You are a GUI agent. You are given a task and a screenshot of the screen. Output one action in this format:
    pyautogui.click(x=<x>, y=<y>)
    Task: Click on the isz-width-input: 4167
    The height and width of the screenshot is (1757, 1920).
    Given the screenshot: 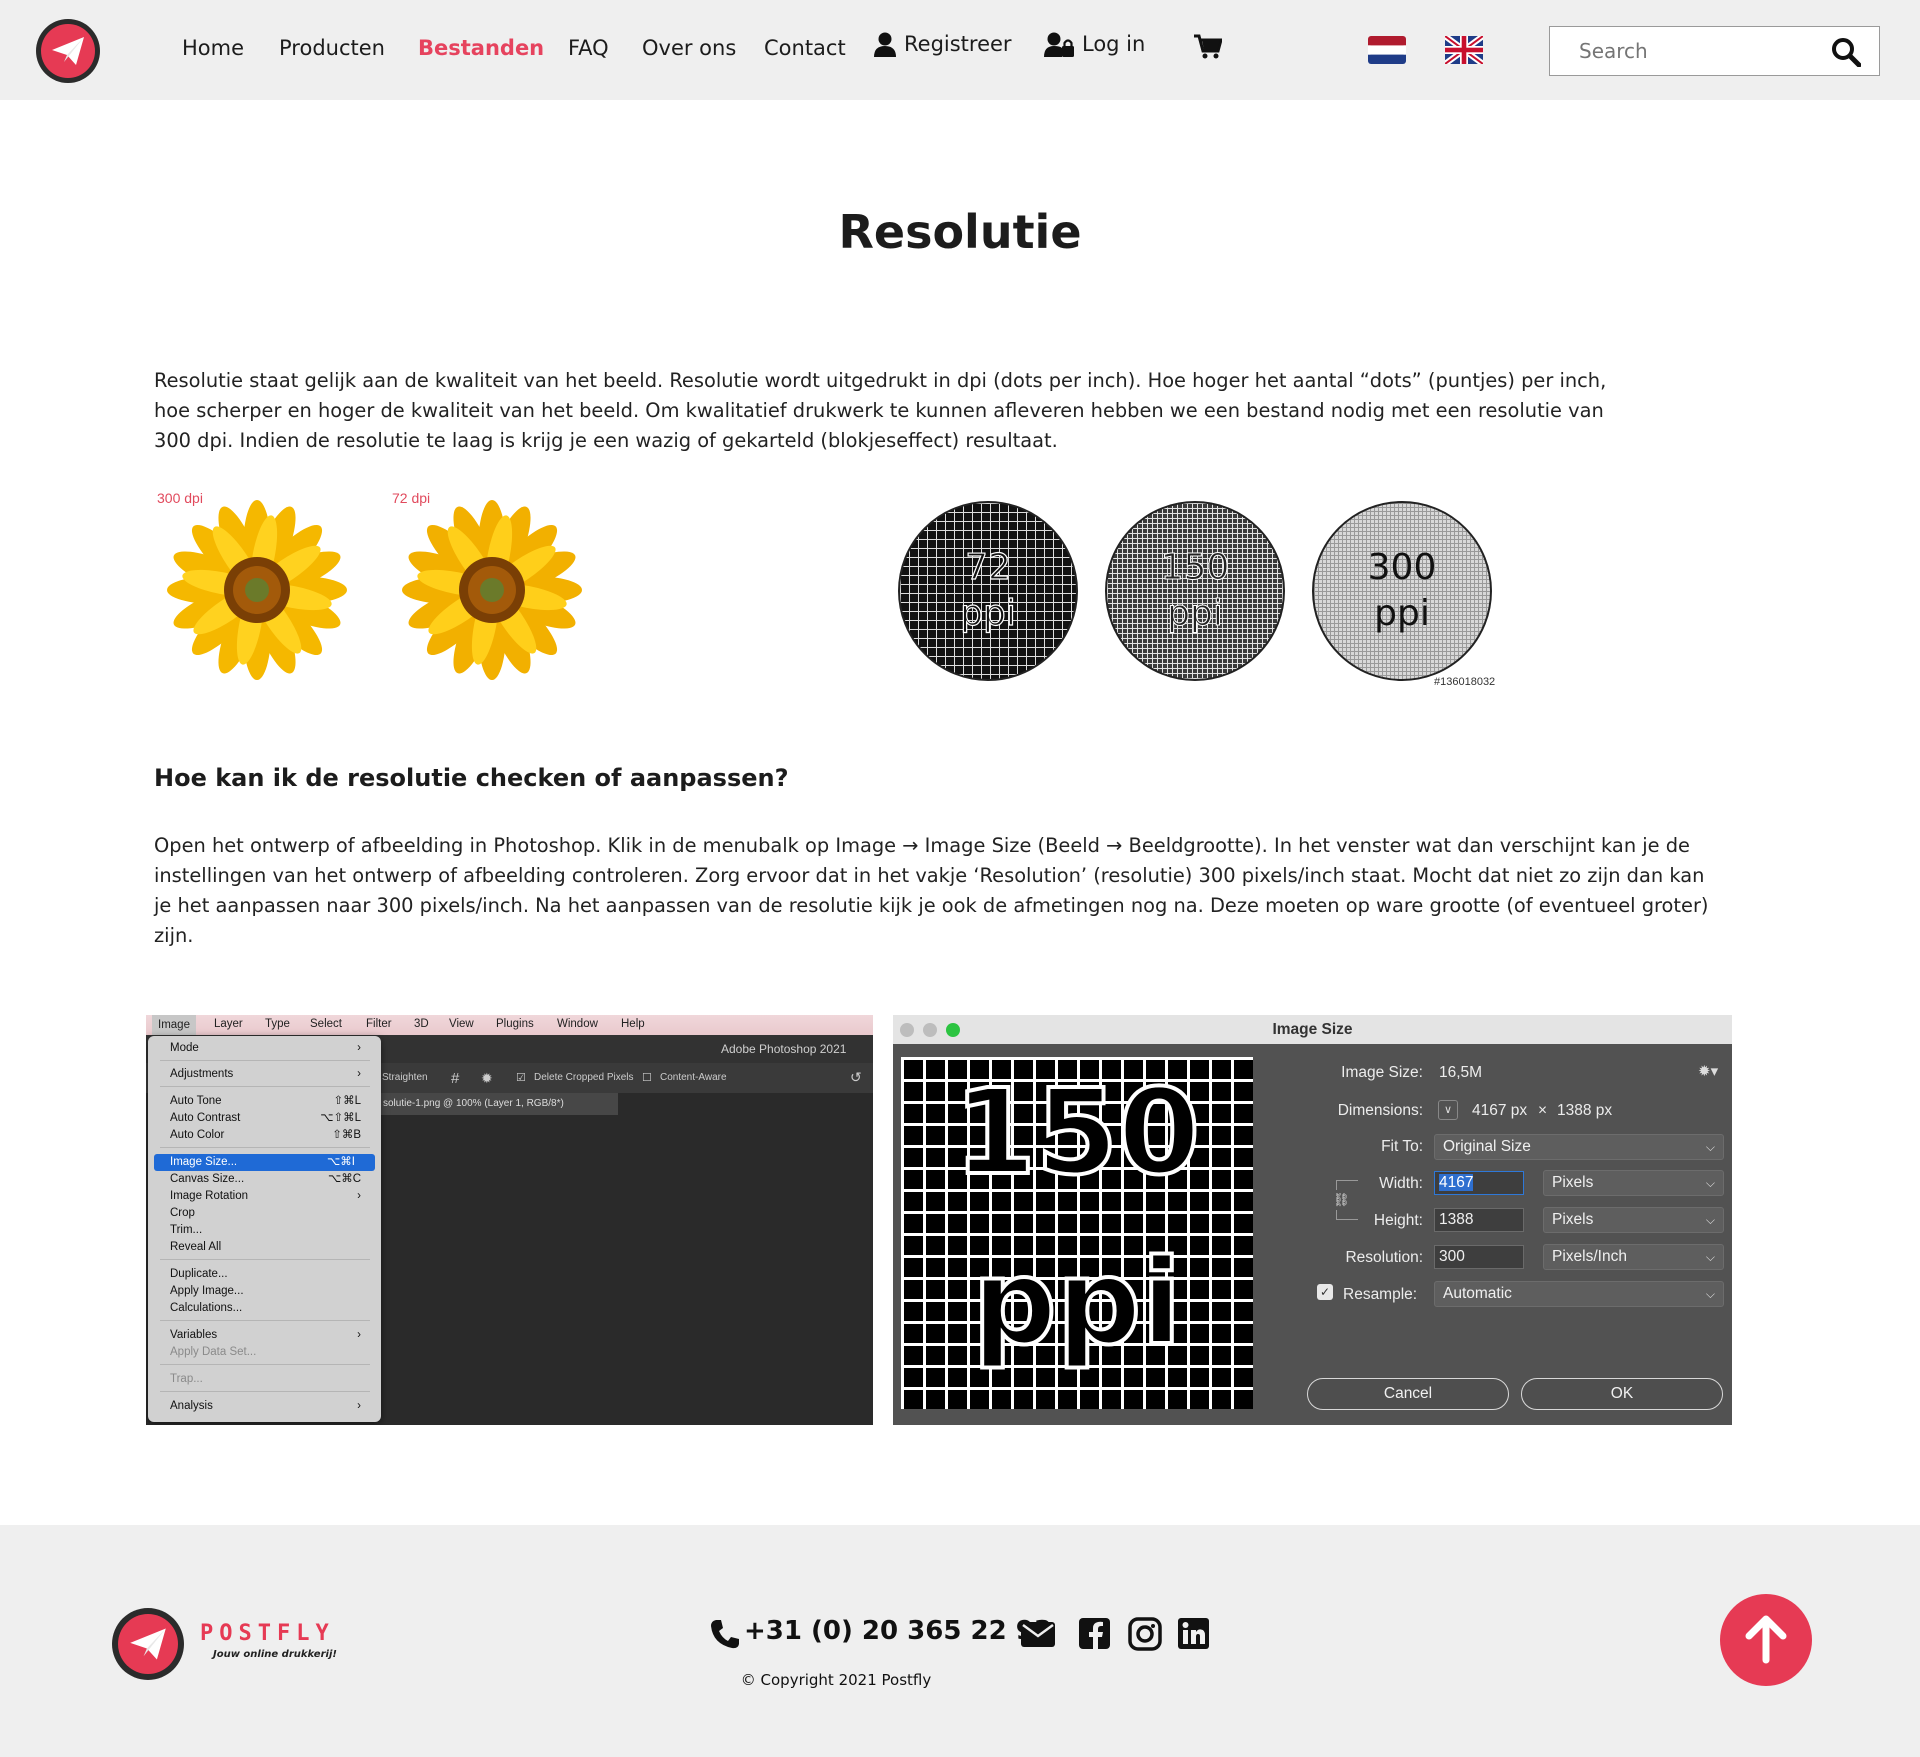 What is the action you would take?
    pyautogui.click(x=1479, y=1183)
    